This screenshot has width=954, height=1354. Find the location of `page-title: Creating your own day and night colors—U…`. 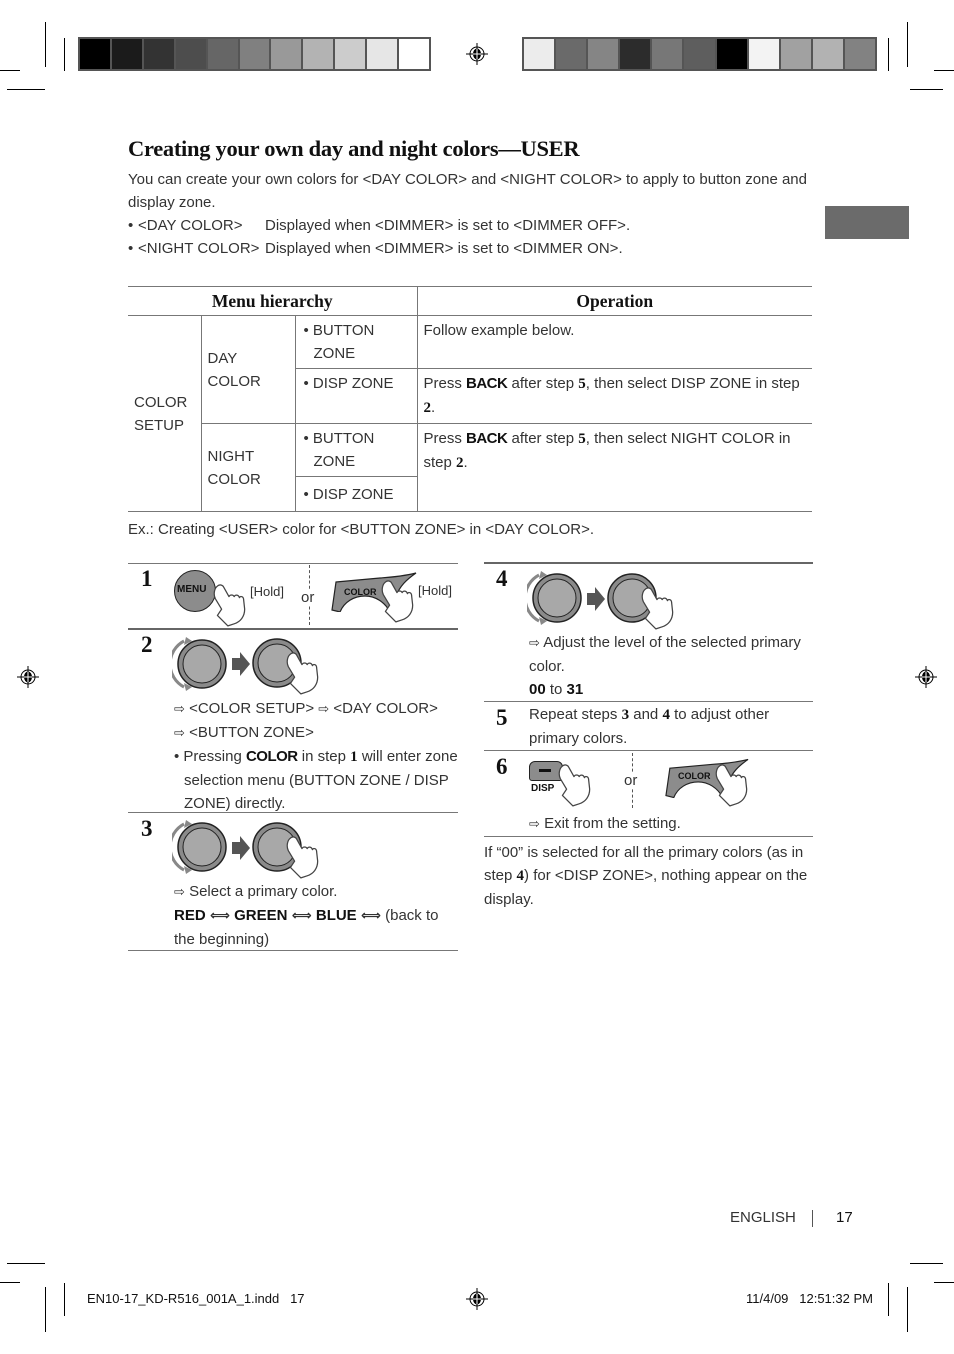

page-title: Creating your own day and night colors—U… is located at coordinates (354, 148).